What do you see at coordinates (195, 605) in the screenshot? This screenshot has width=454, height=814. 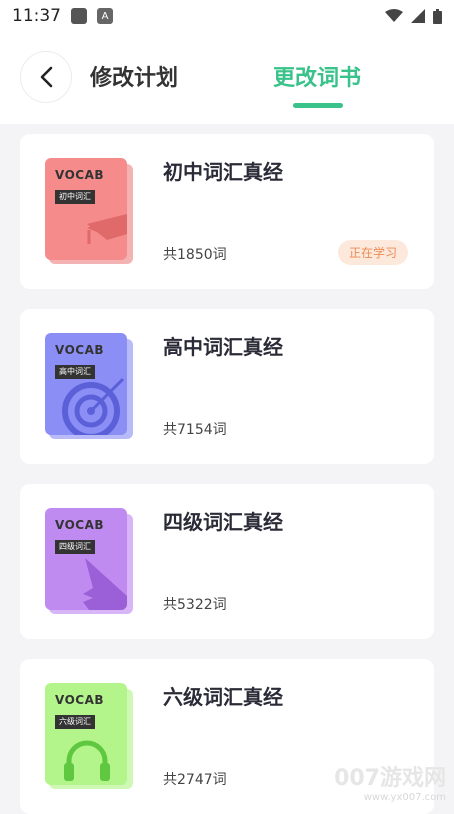 I see `word-count: 共5322词` at bounding box center [195, 605].